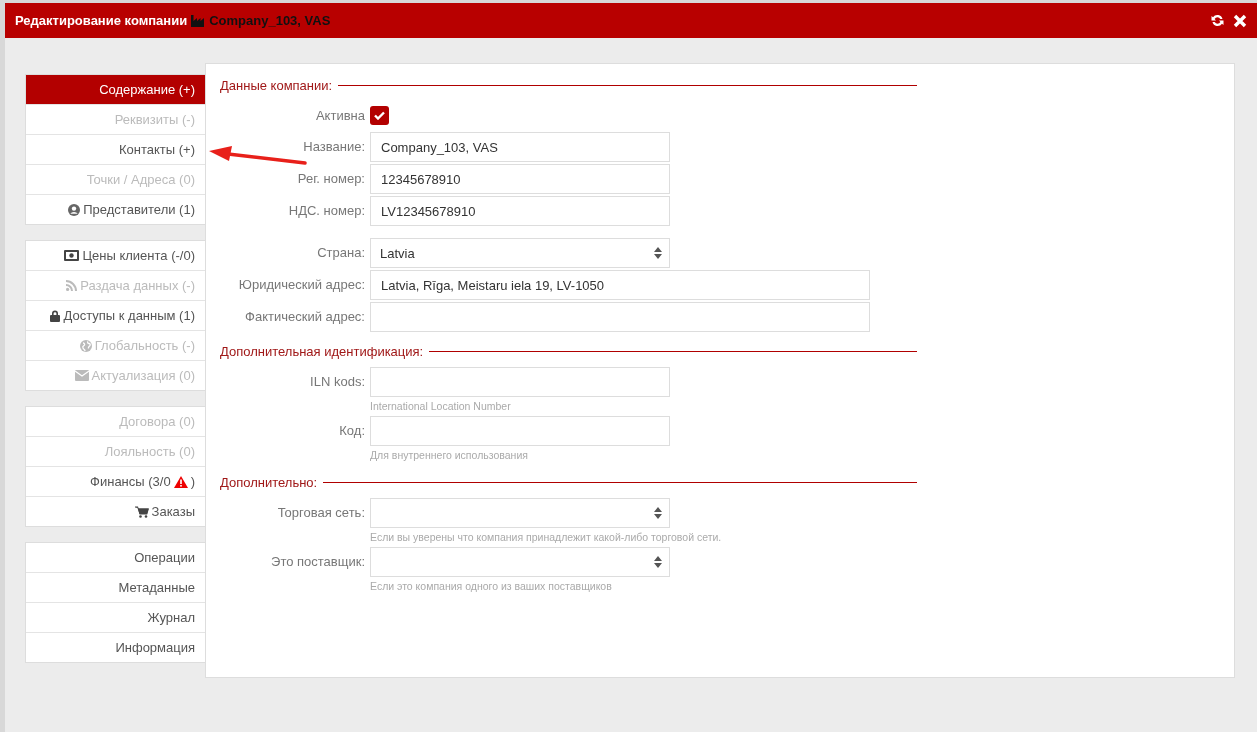 The image size is (1257, 732). What do you see at coordinates (318, 562) in the screenshot?
I see `field-label: Это поставщик:` at bounding box center [318, 562].